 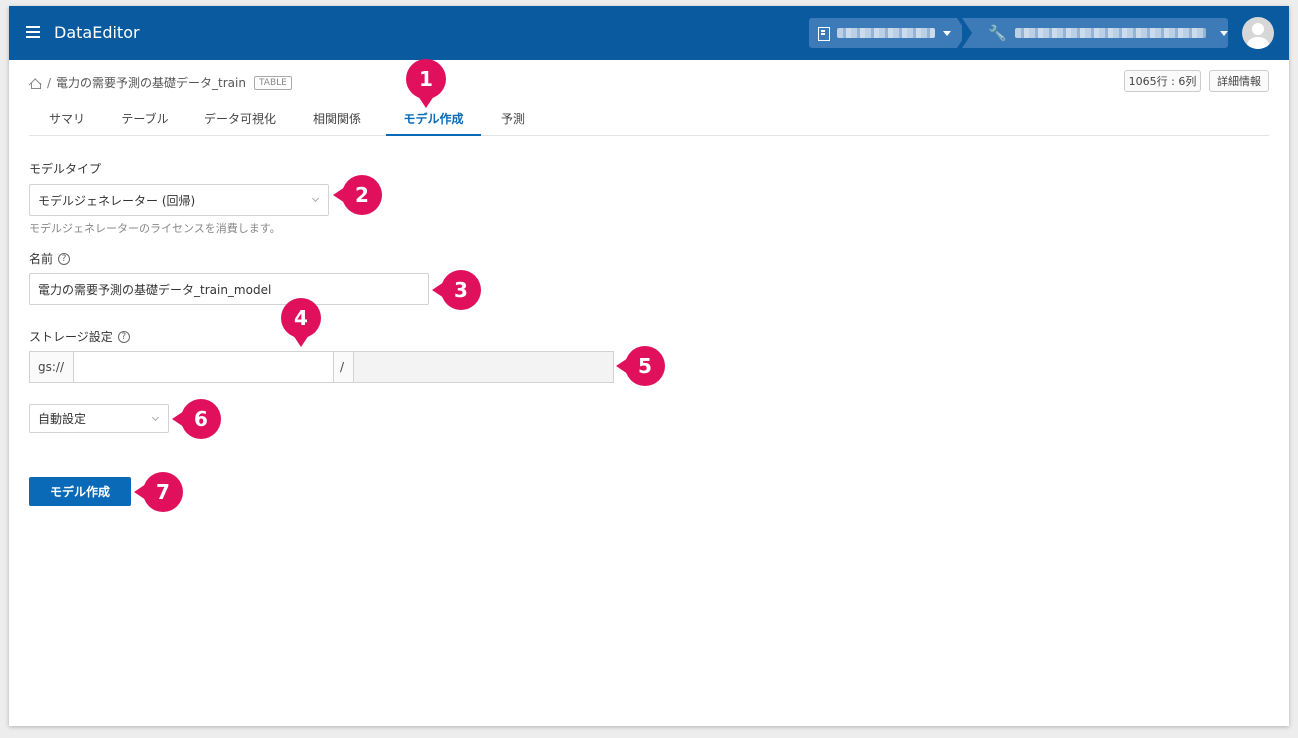 What do you see at coordinates (997, 33) in the screenshot?
I see `wrench-icon: 🔧` at bounding box center [997, 33].